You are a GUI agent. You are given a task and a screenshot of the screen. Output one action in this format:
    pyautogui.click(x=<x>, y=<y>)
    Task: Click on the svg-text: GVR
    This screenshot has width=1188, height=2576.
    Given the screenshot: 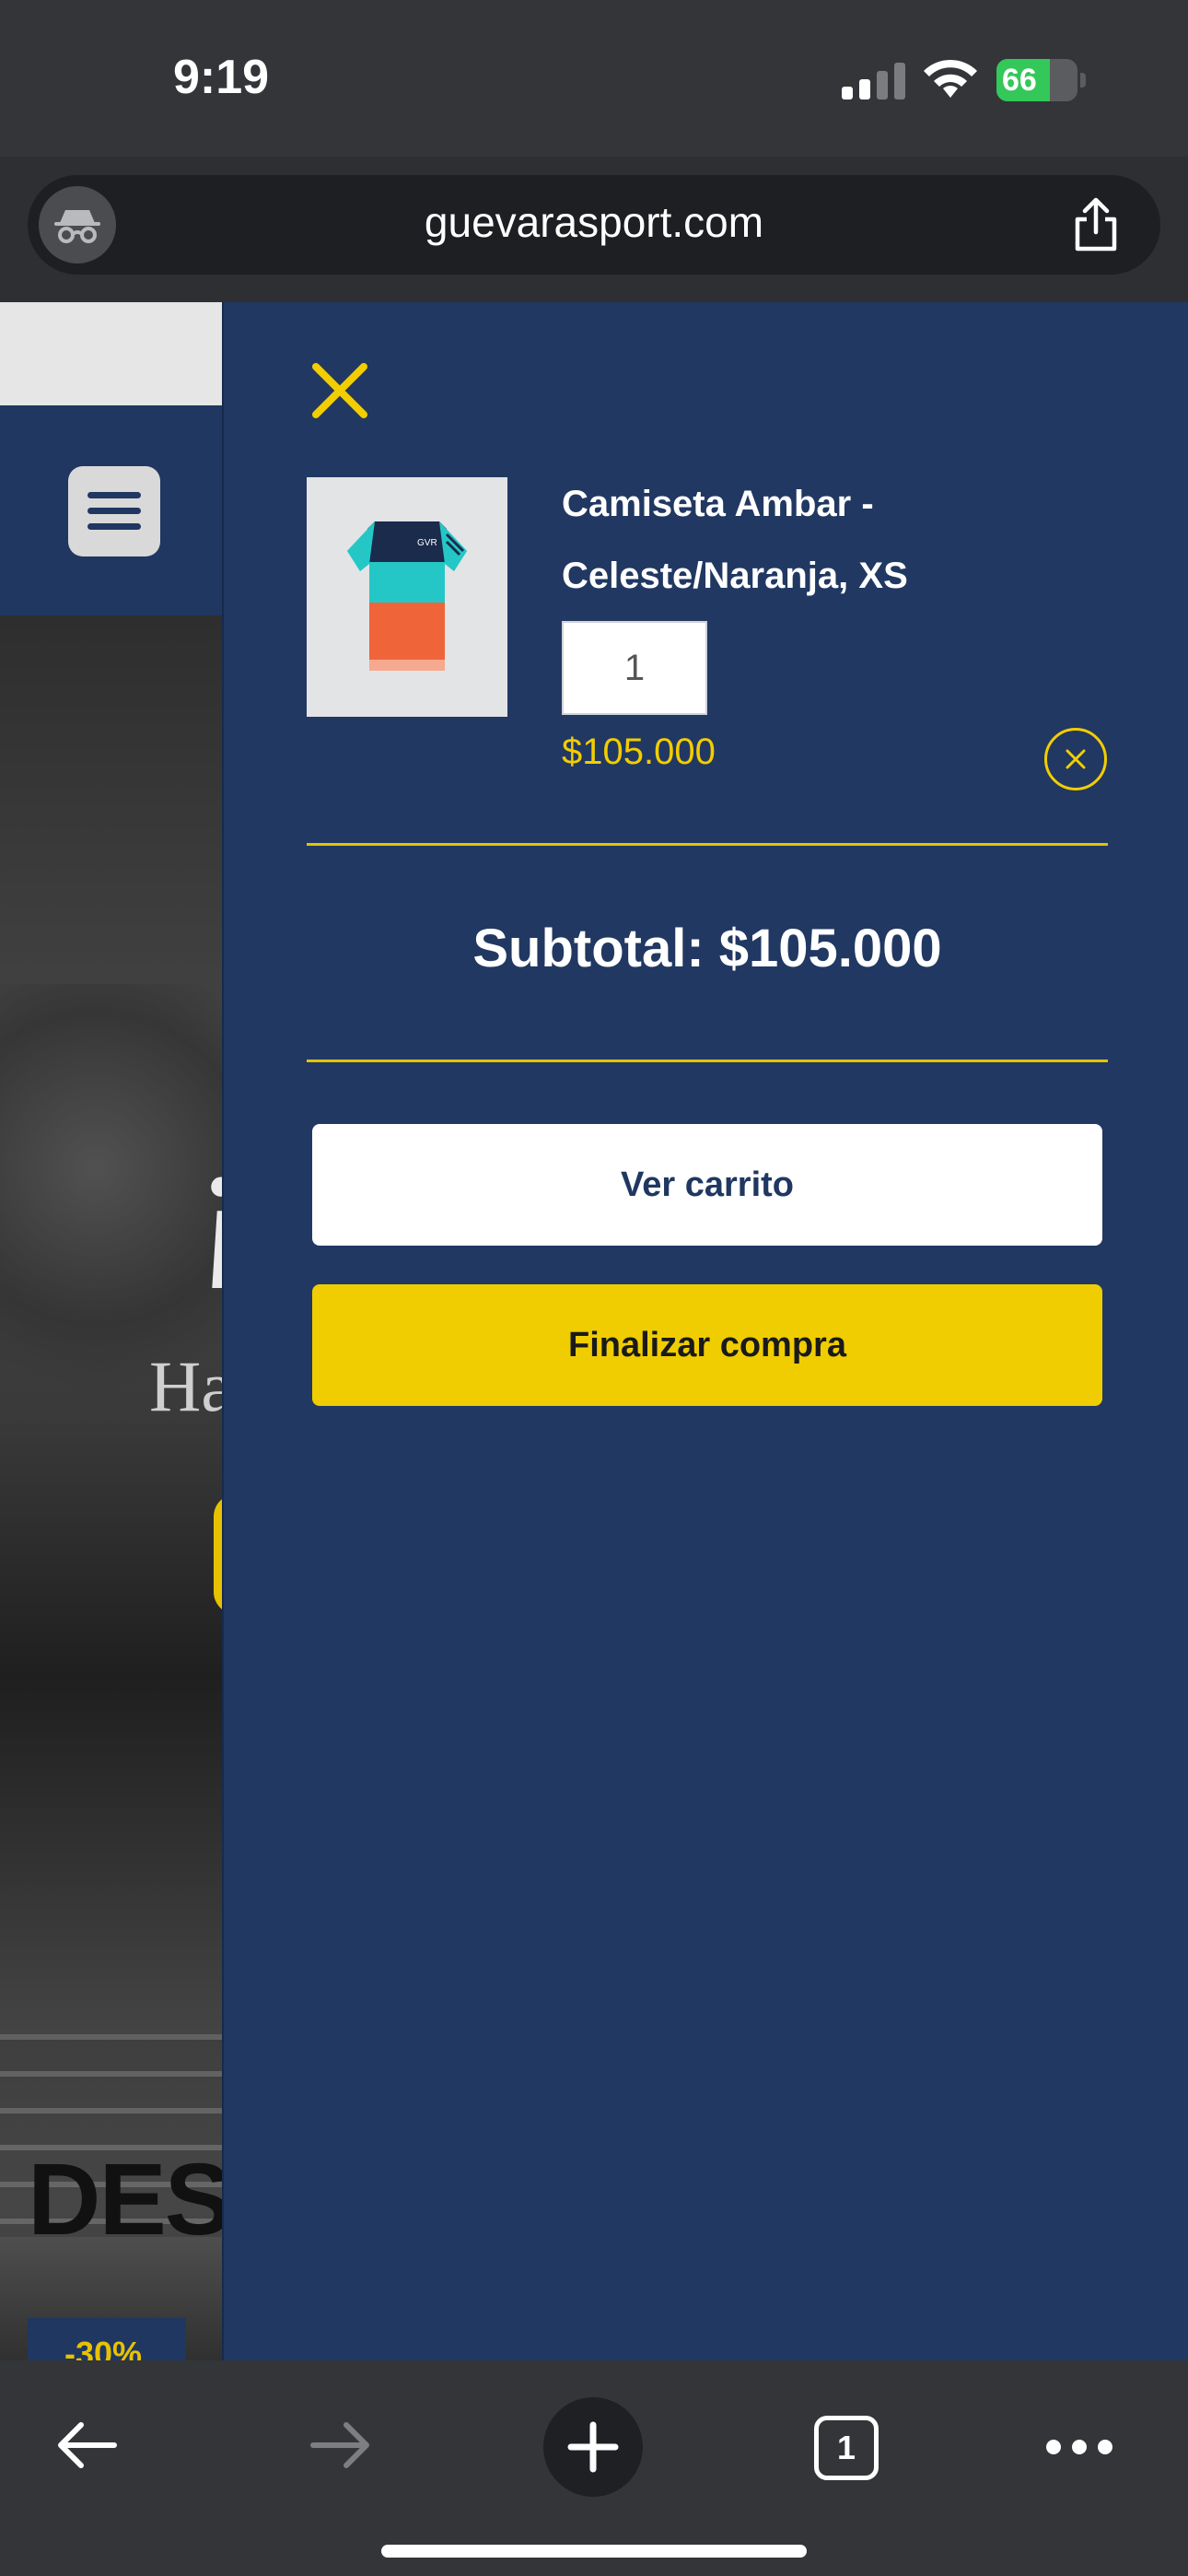 What is the action you would take?
    pyautogui.click(x=427, y=543)
    